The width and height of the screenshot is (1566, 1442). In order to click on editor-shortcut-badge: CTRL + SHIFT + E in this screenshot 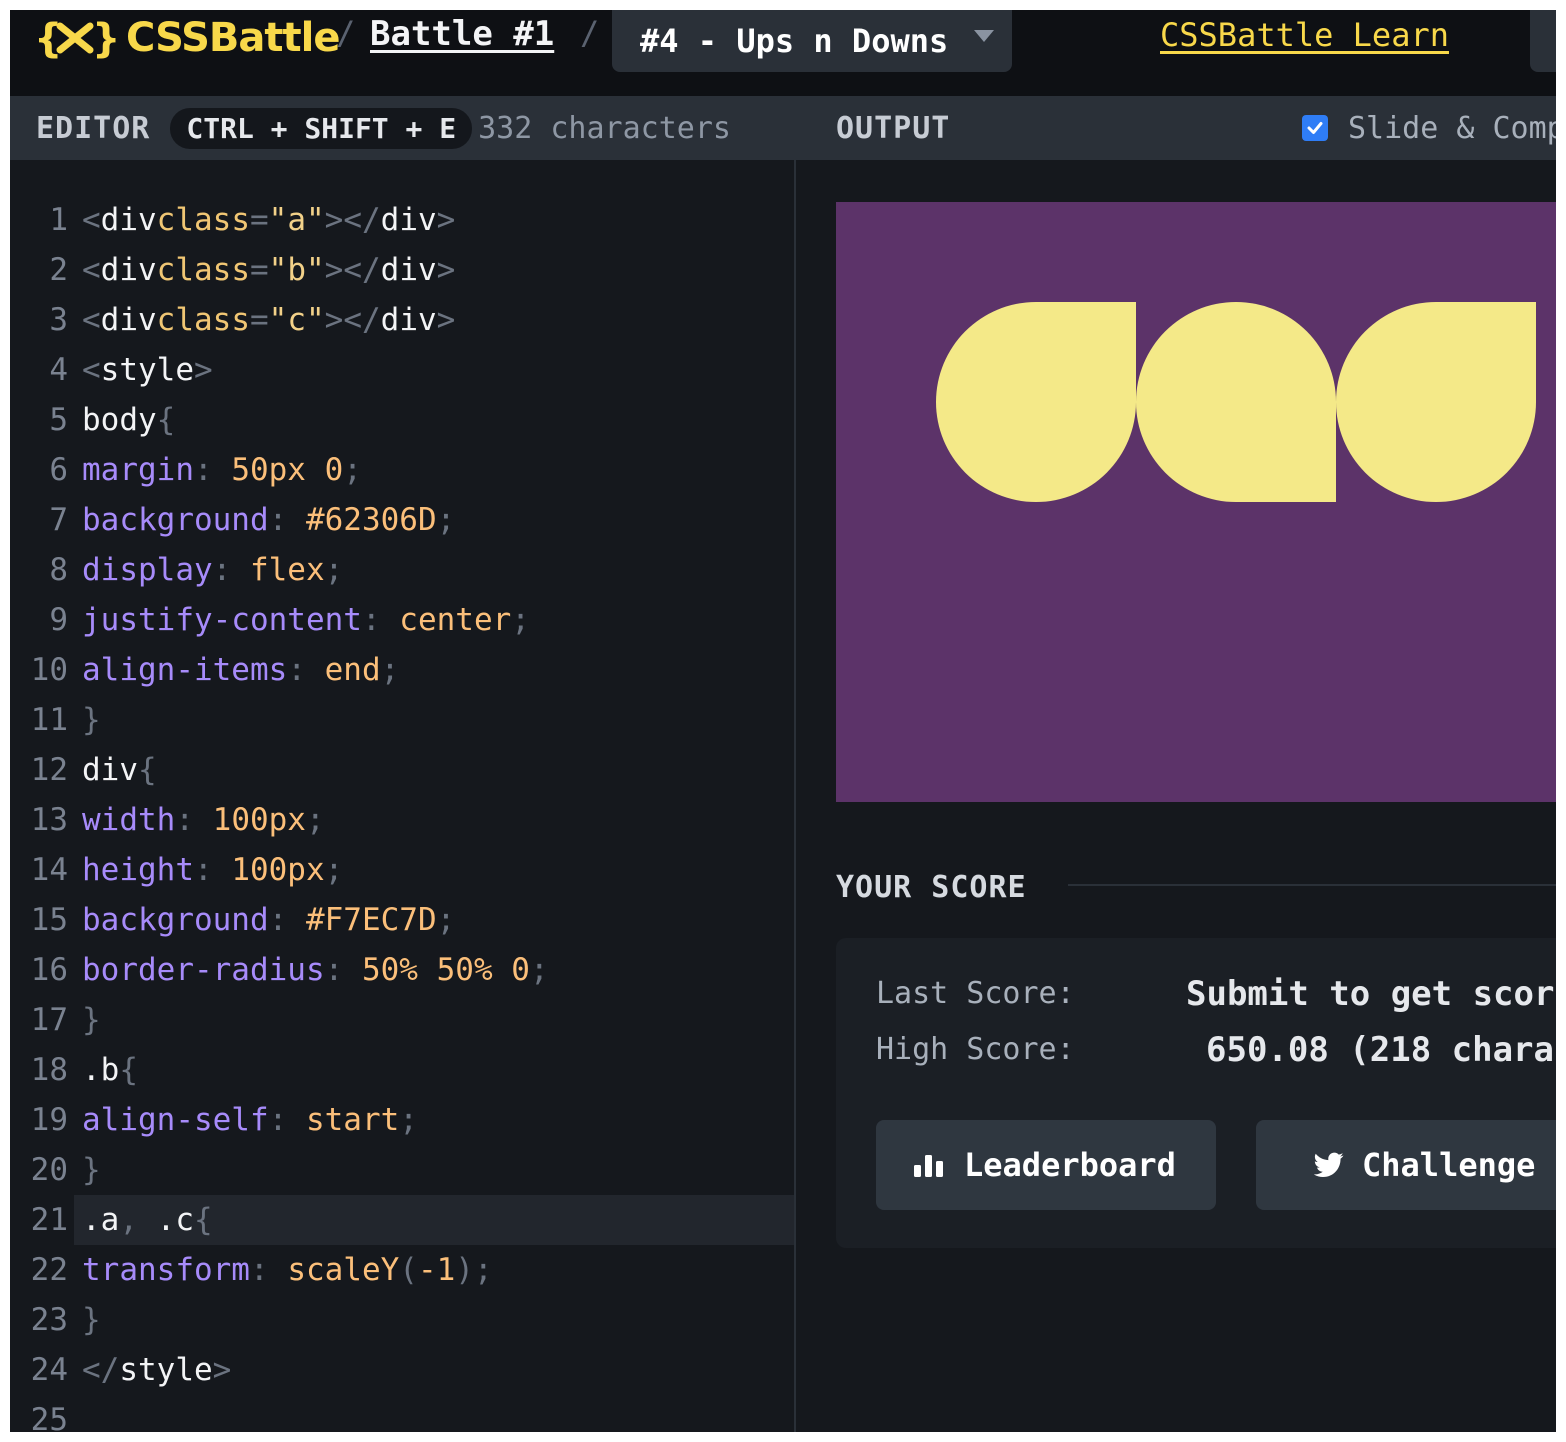, I will do `click(321, 128)`.